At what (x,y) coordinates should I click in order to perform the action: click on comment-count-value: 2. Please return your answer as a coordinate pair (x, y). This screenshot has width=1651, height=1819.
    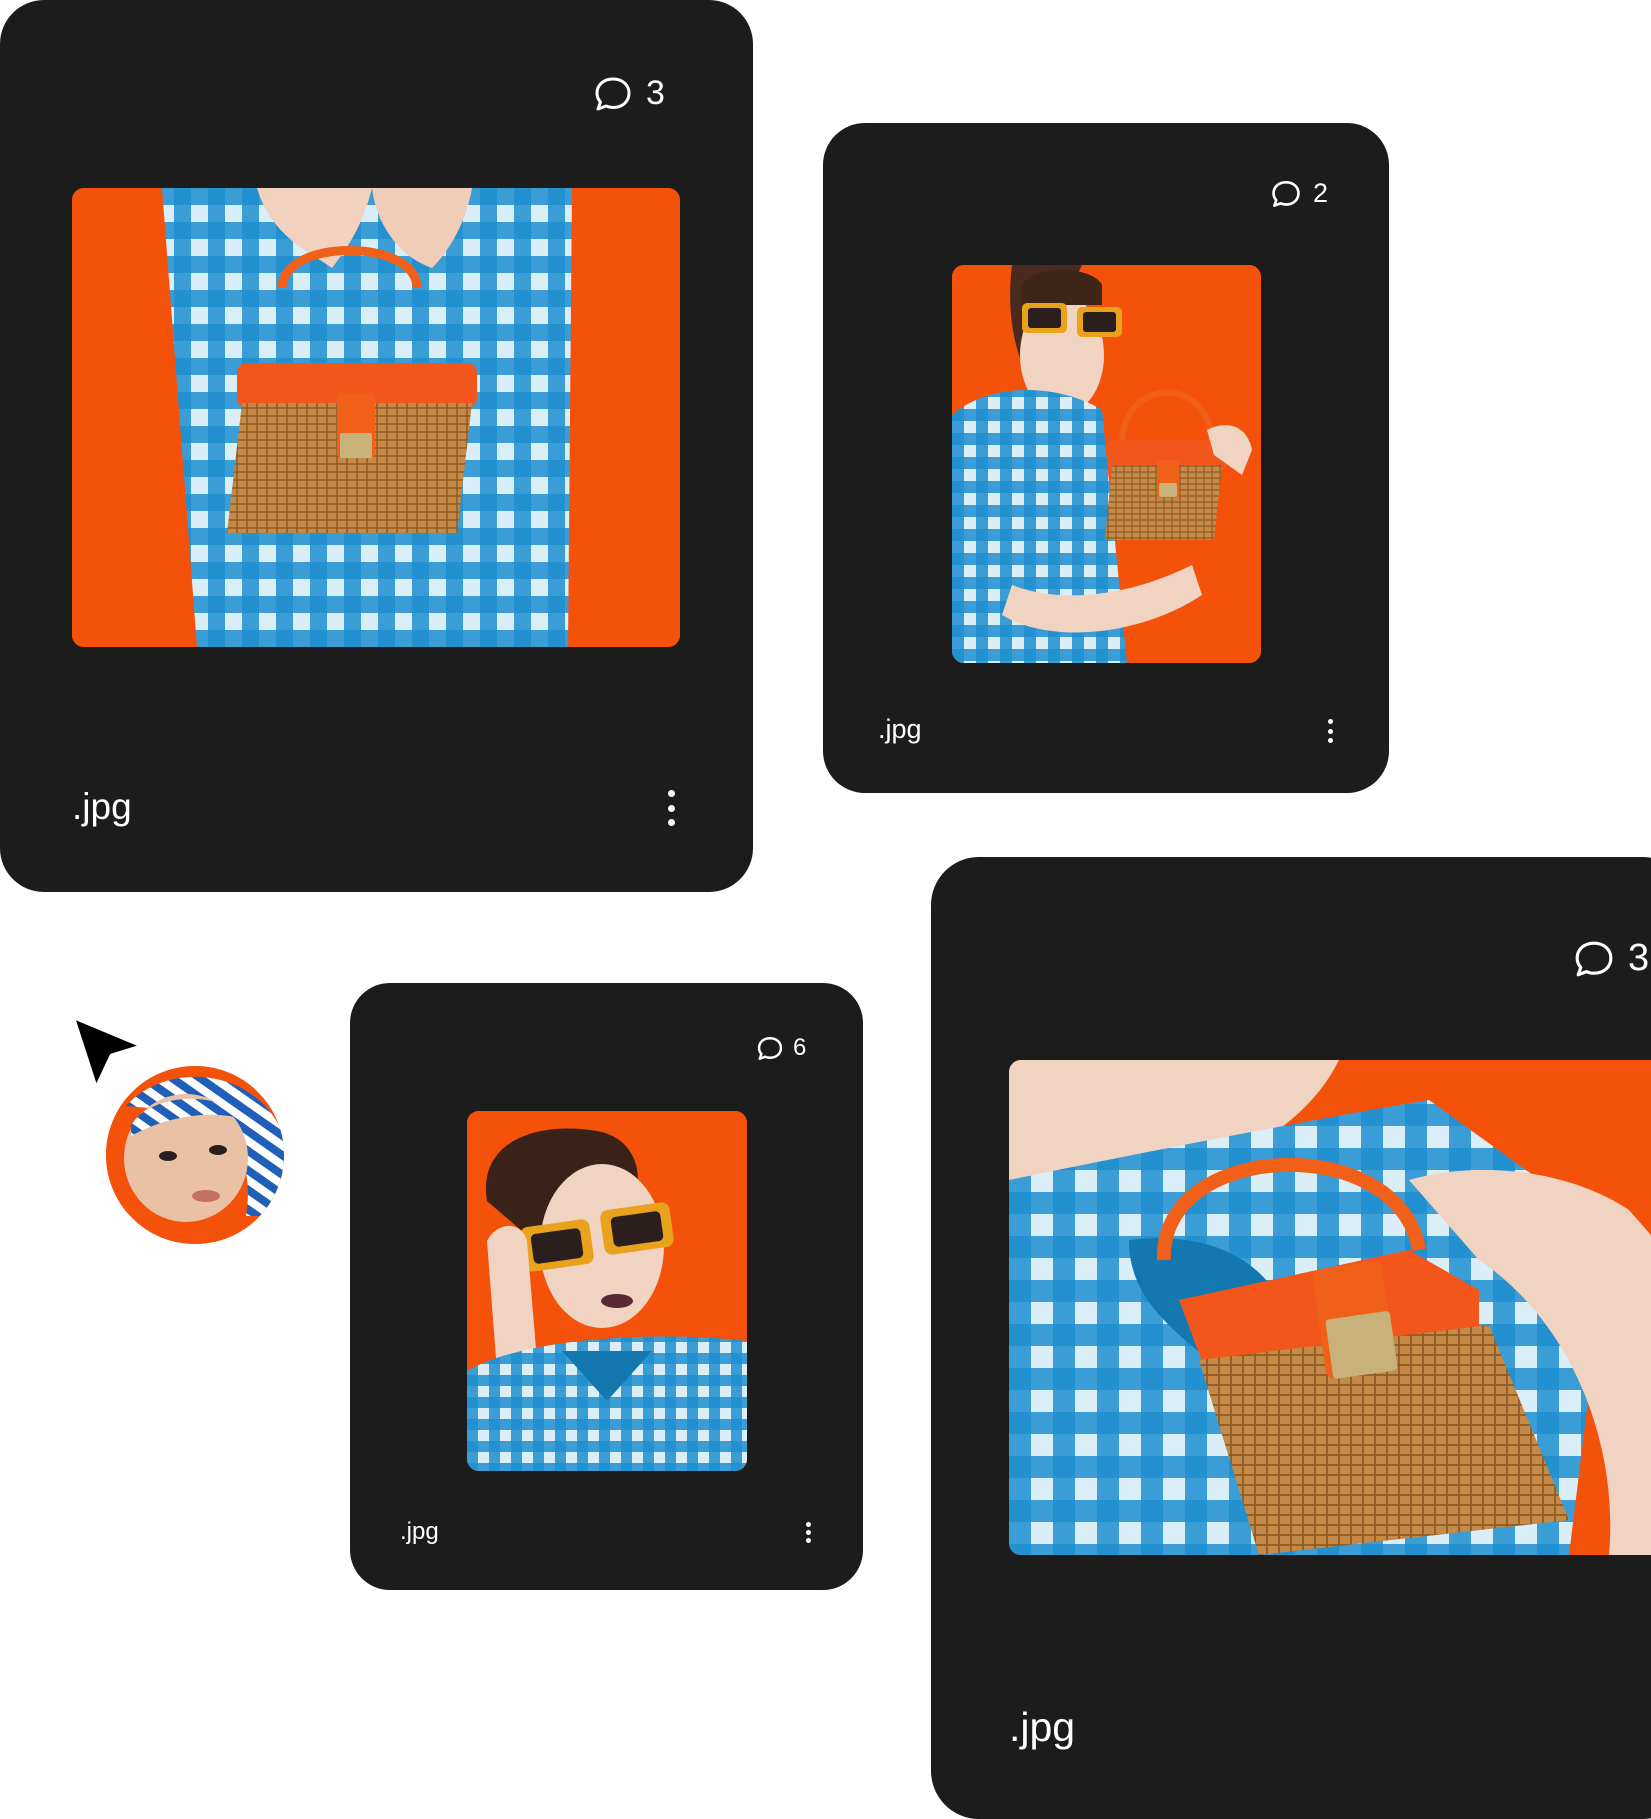
    Looking at the image, I should click on (1321, 193).